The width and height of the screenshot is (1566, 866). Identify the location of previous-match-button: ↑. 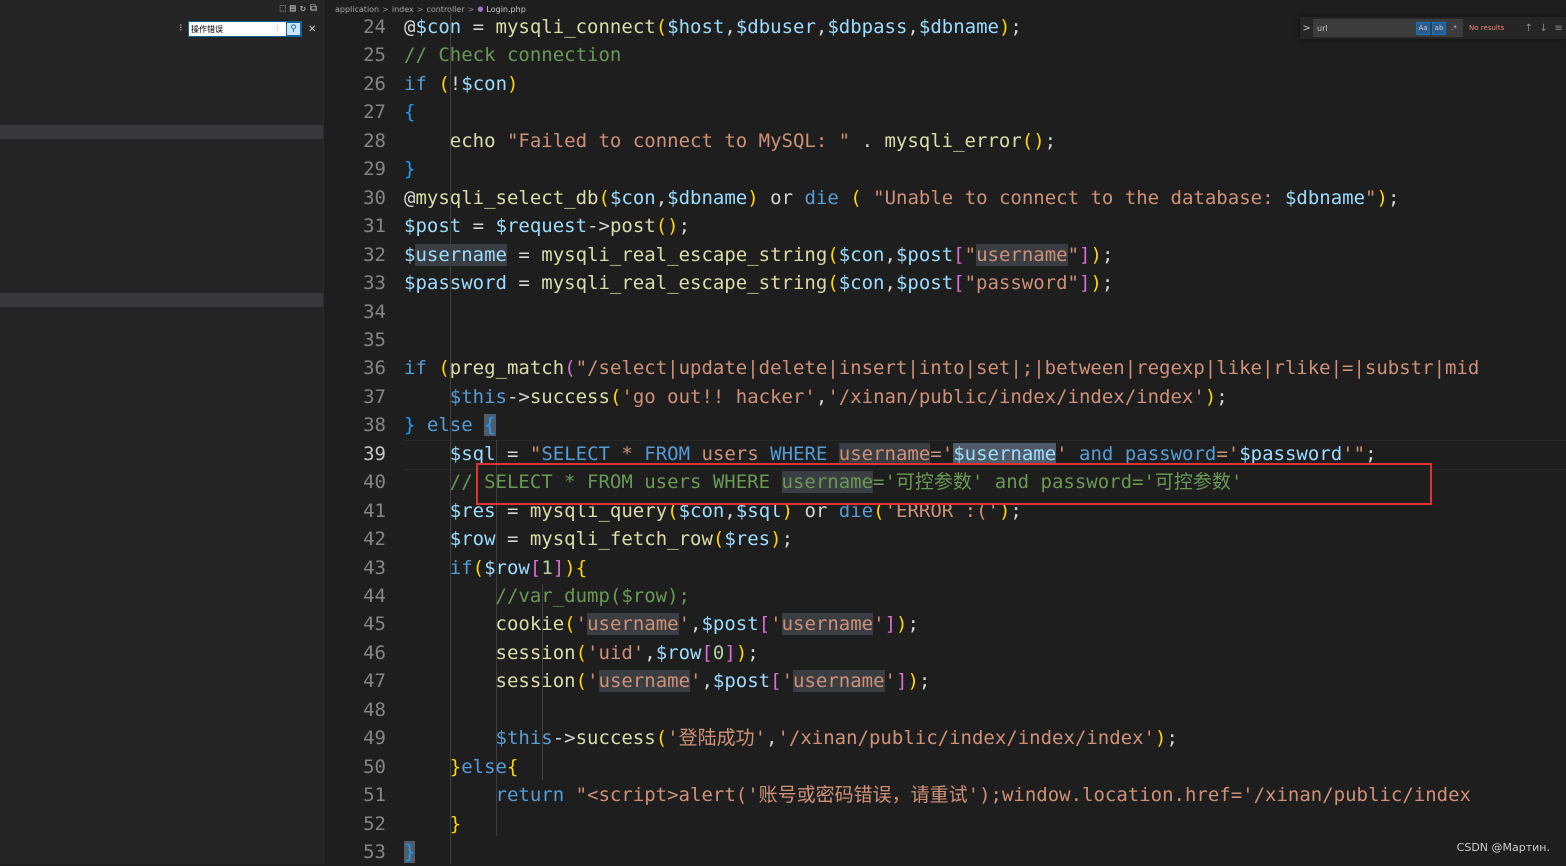
(1528, 28).